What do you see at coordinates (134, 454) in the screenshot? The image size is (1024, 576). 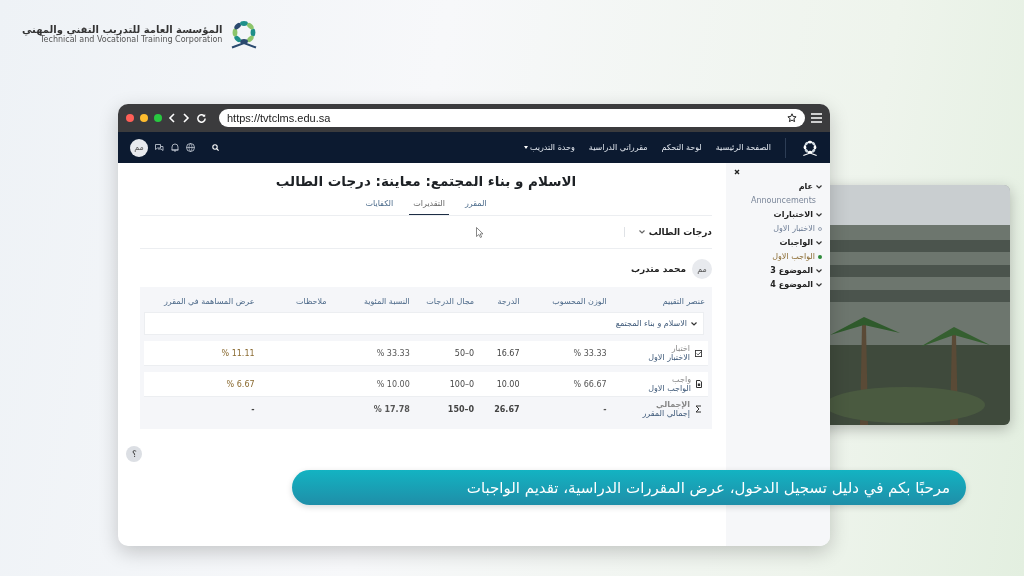 I see `help-button: ؟` at bounding box center [134, 454].